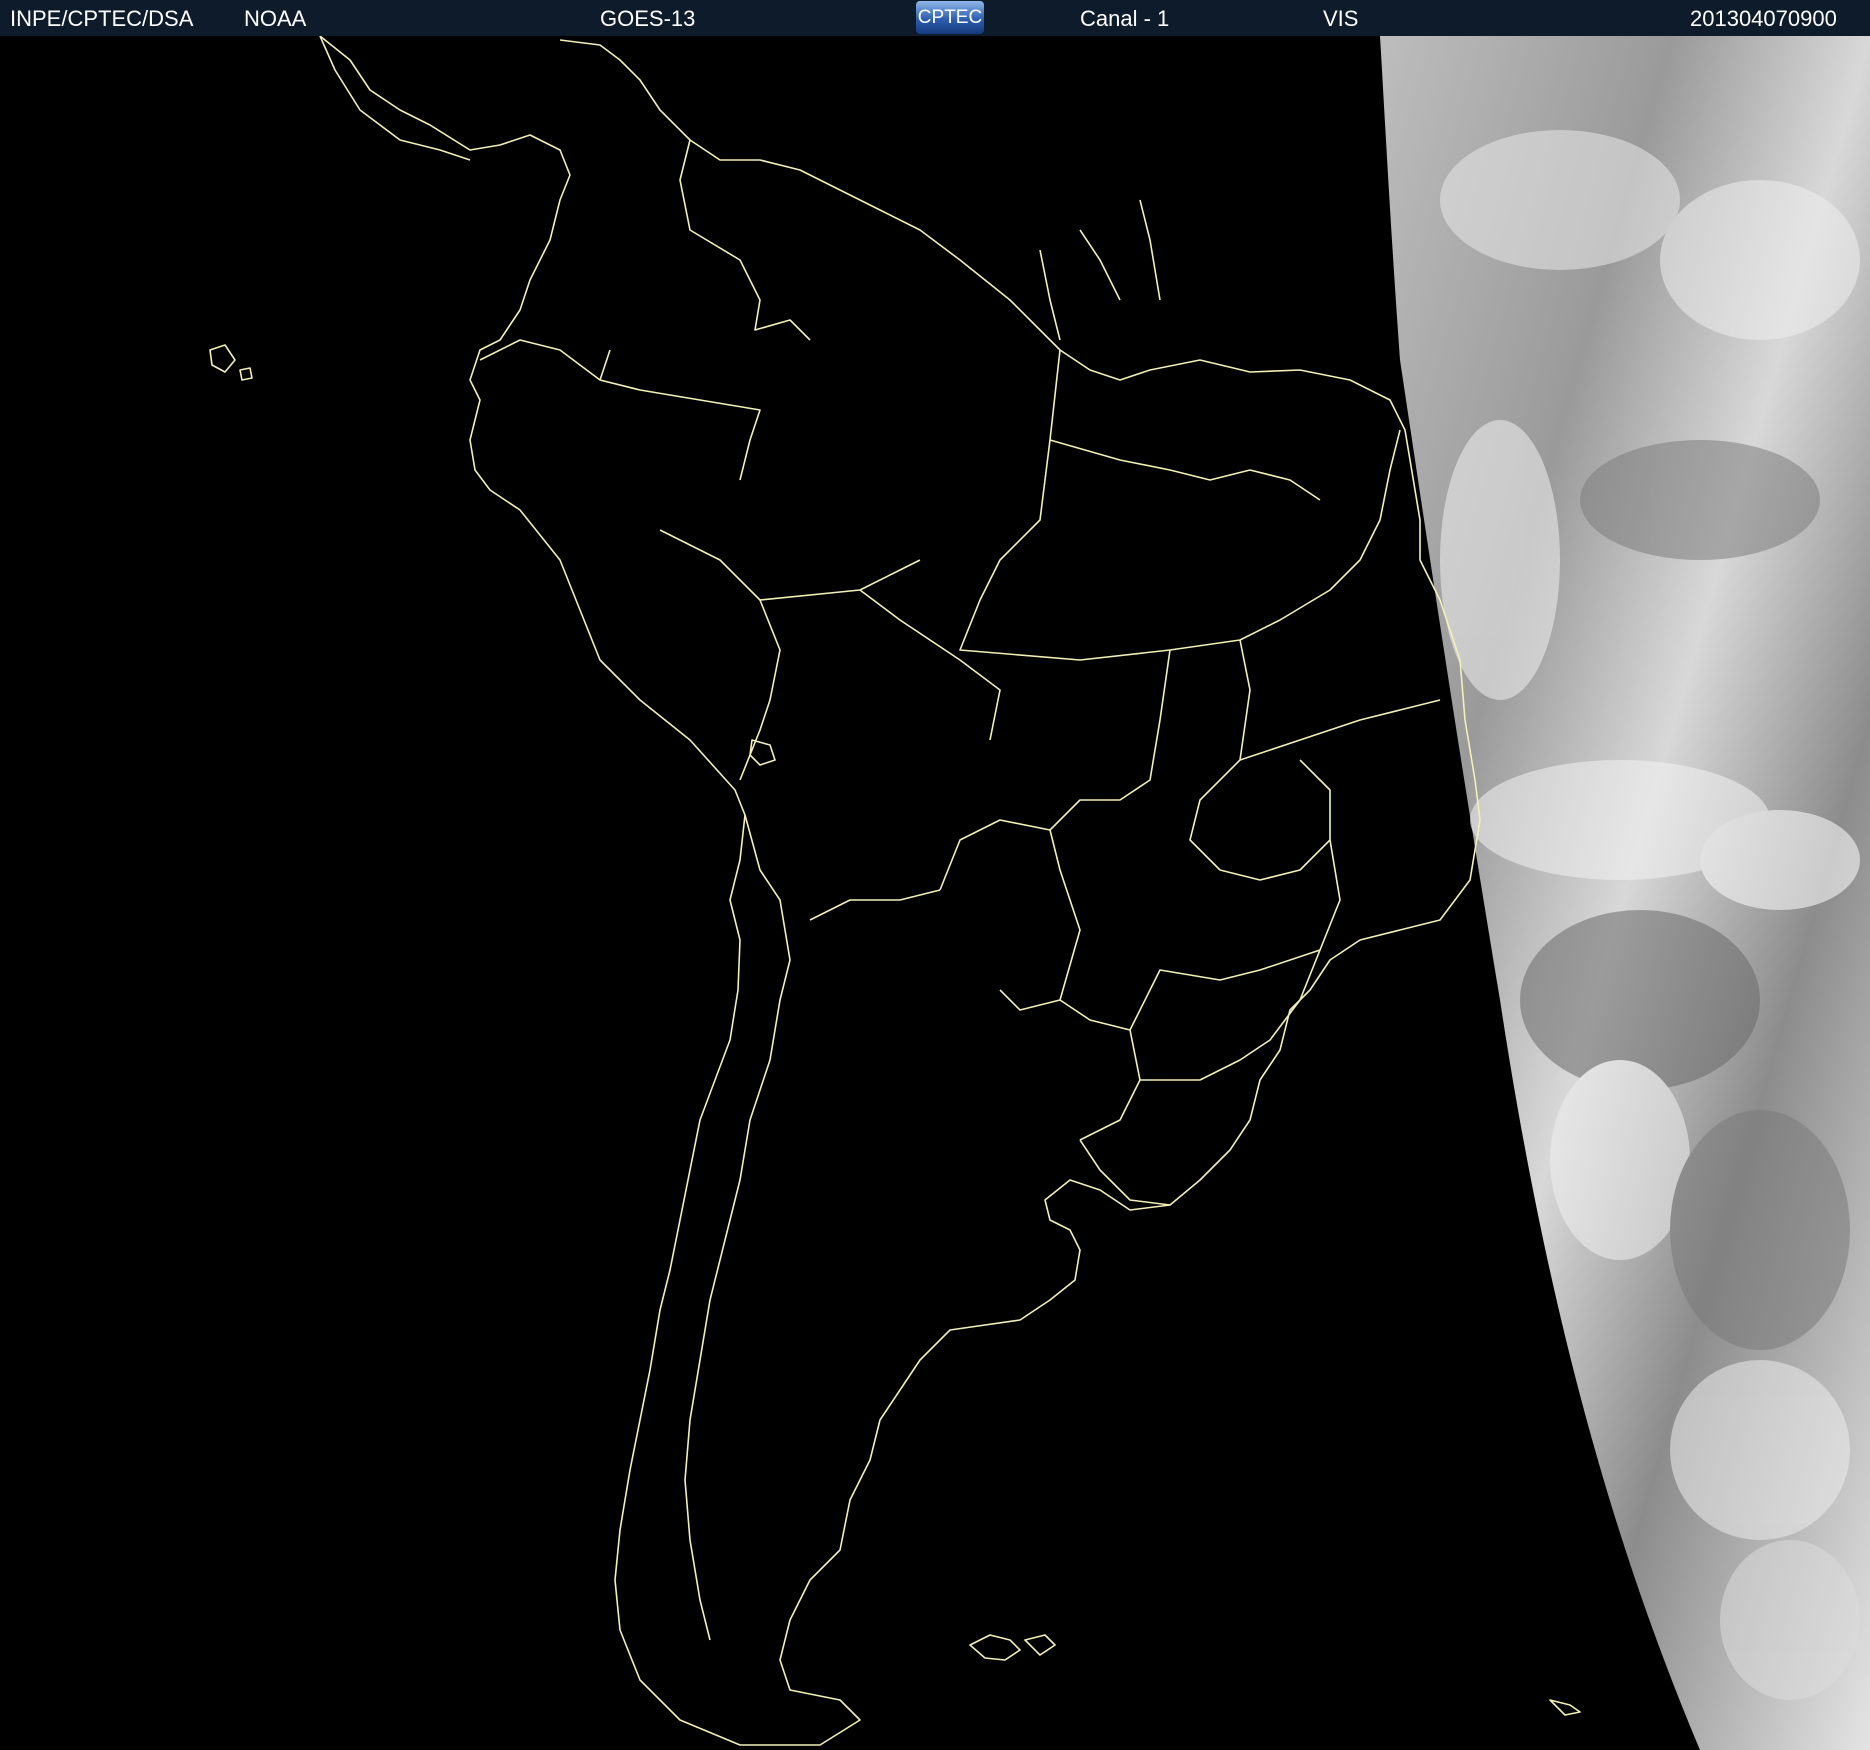 Image resolution: width=1870 pixels, height=1750 pixels. What do you see at coordinates (540, 360) in the screenshot?
I see `ecuador-border` at bounding box center [540, 360].